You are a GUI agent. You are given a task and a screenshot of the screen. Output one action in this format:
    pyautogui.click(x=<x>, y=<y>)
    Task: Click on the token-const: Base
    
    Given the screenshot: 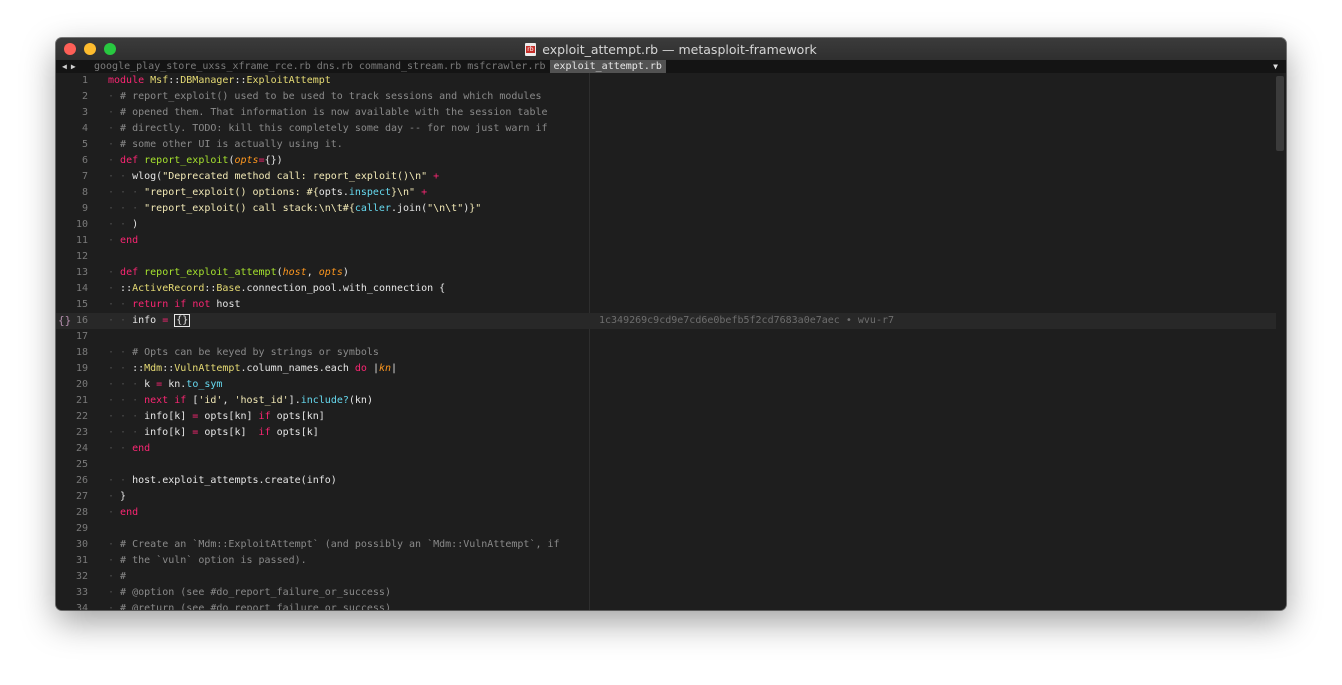 What is the action you would take?
    pyautogui.click(x=228, y=288)
    